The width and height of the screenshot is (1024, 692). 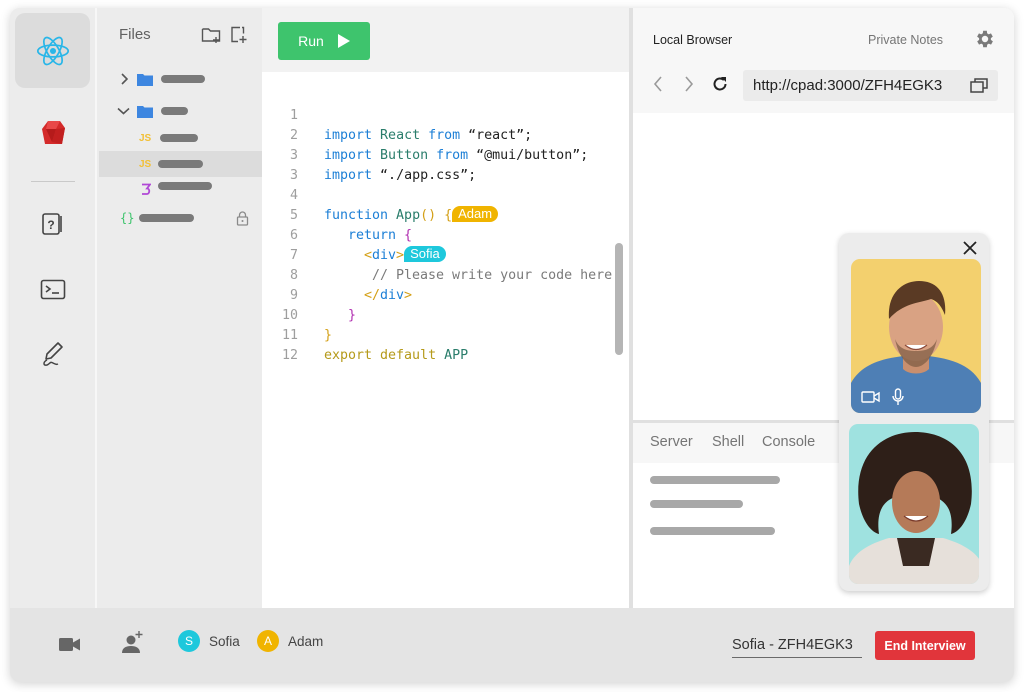 I want to click on css-file-icon, so click(x=146, y=189).